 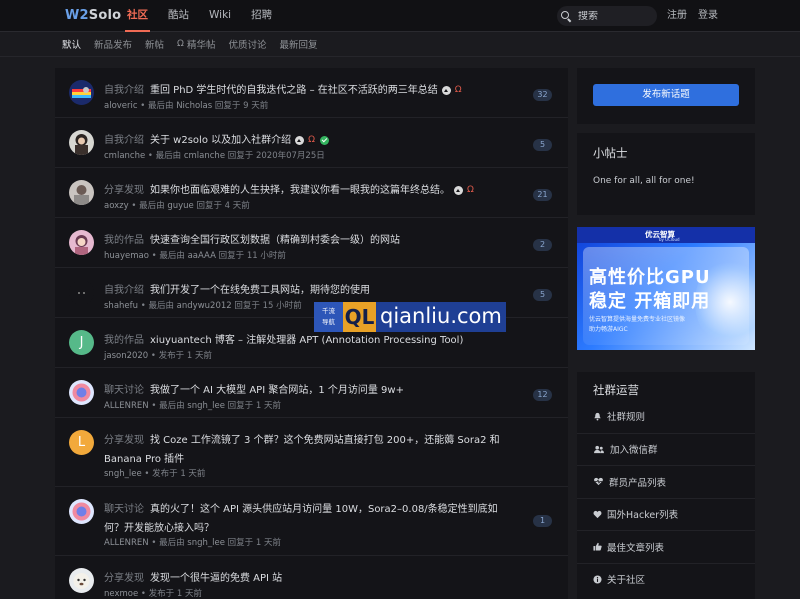 I want to click on main-nav: 社区 酷站 Wiki 招聘, so click(x=208, y=16).